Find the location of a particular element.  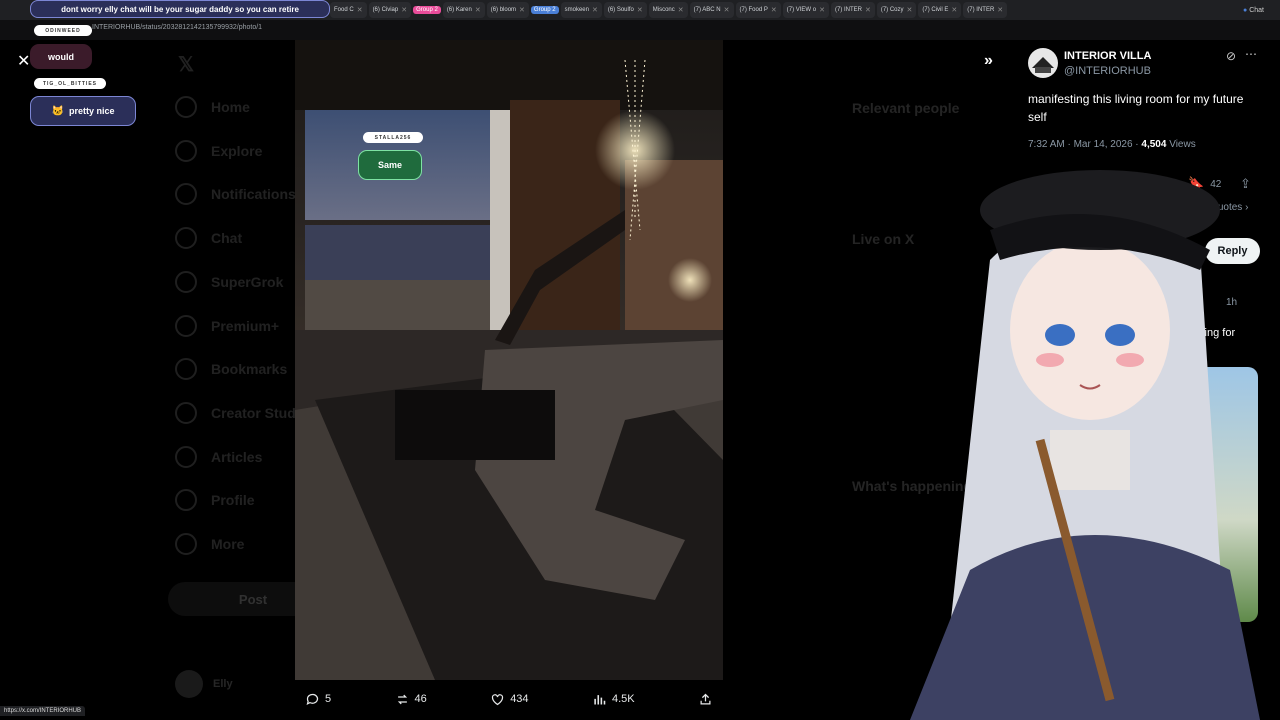

sidebar-item-explore: Explore is located at coordinates (219, 150).